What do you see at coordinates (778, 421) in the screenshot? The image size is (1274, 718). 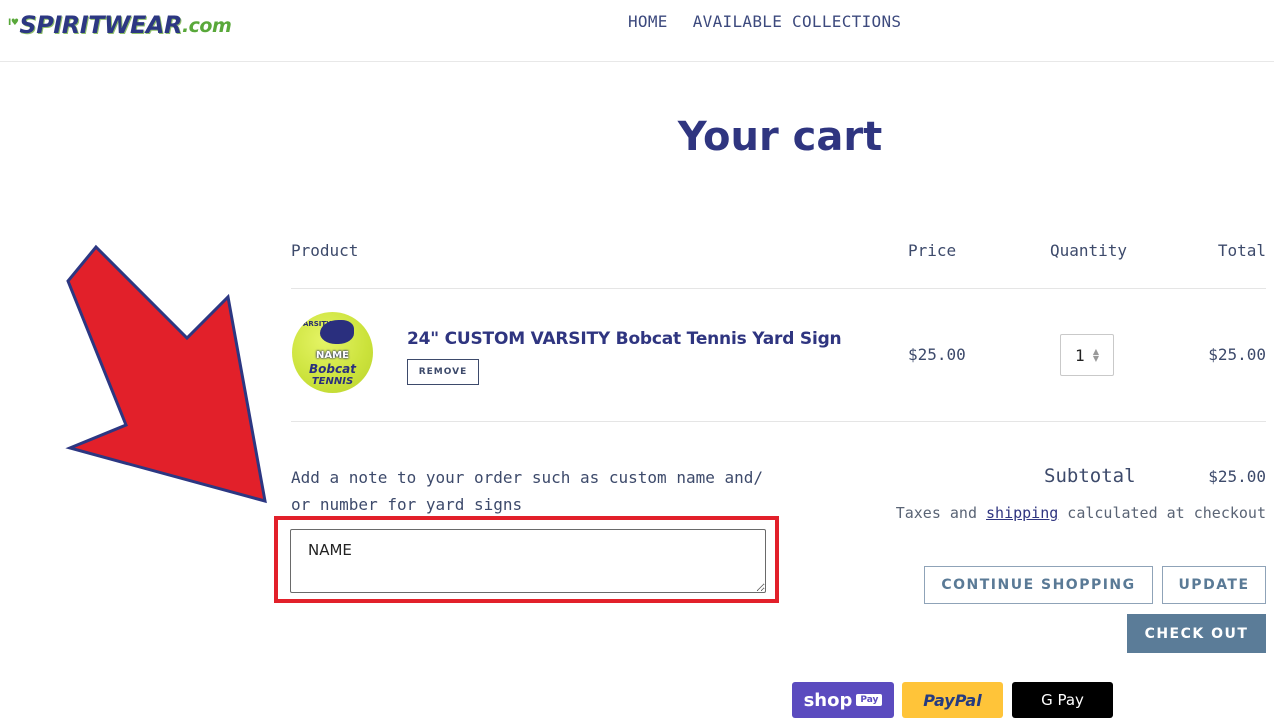 I see `table-divider-bottom` at bounding box center [778, 421].